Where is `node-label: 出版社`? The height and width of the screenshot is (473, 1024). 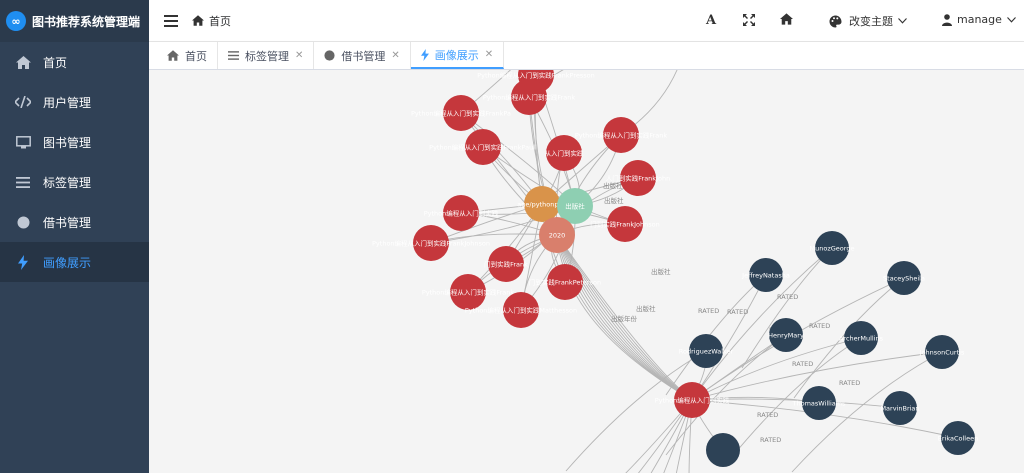
node-label: 出版社 is located at coordinates (575, 206).